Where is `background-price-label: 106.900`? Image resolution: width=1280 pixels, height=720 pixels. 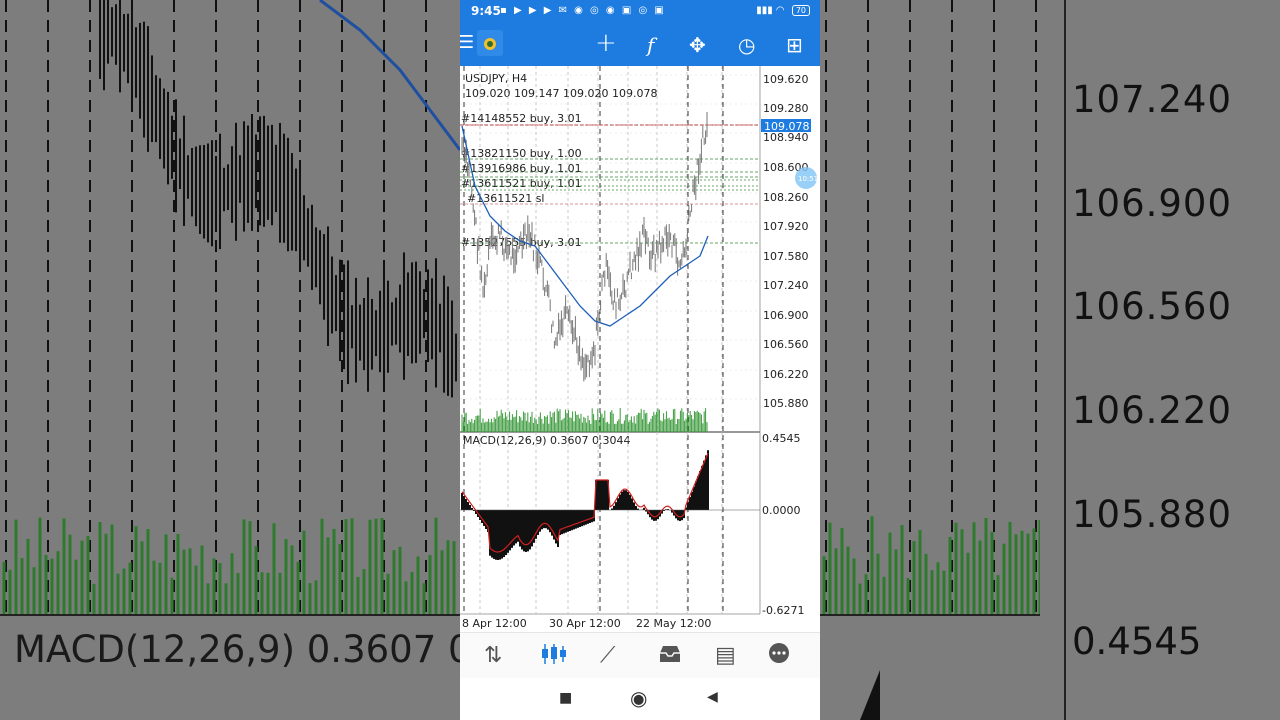 background-price-label: 106.900 is located at coordinates (1152, 203).